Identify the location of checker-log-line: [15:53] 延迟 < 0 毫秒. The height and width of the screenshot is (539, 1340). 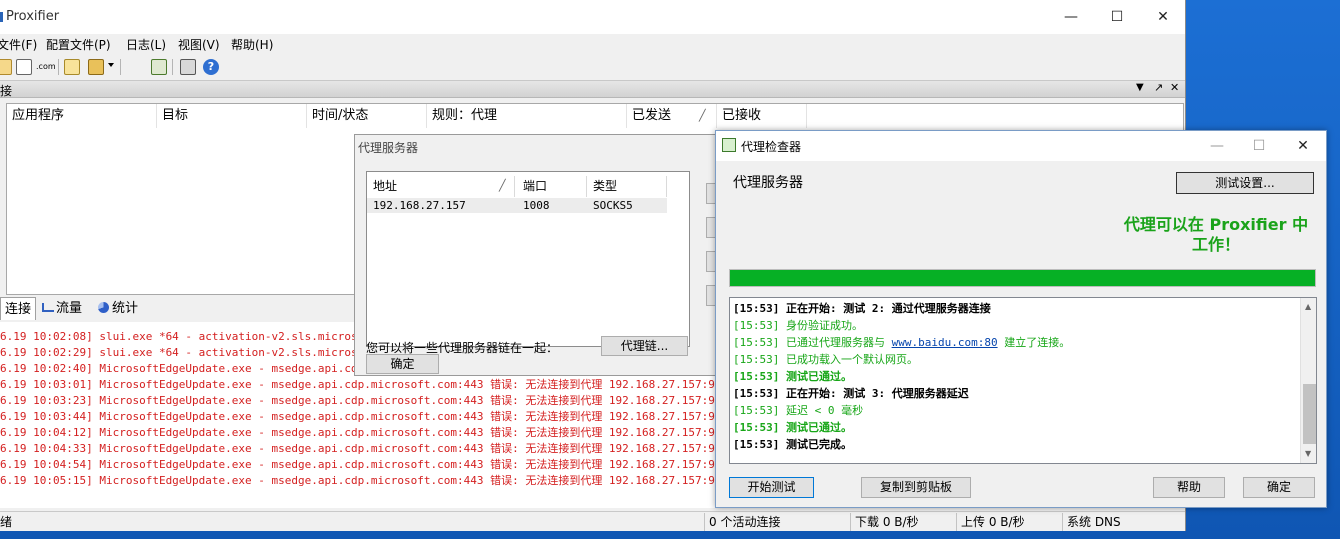
(798, 410).